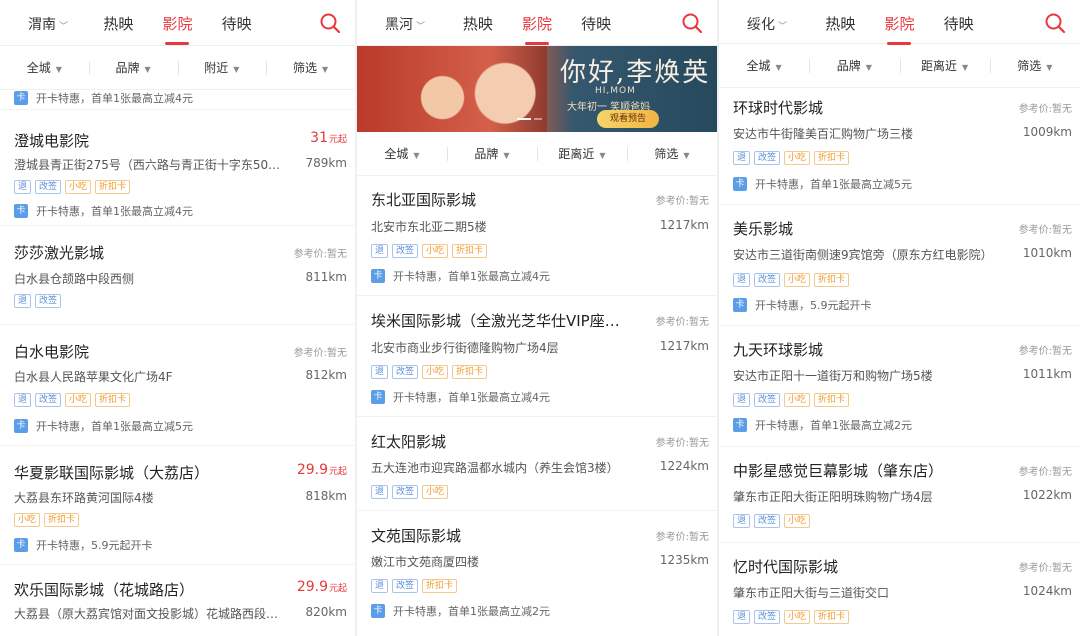  What do you see at coordinates (177, 275) in the screenshot?
I see `cinema-card: 莎莎激光影城 参考价:暂无 白水县仓颉路中段西侧 811km 退 改签` at bounding box center [177, 275].